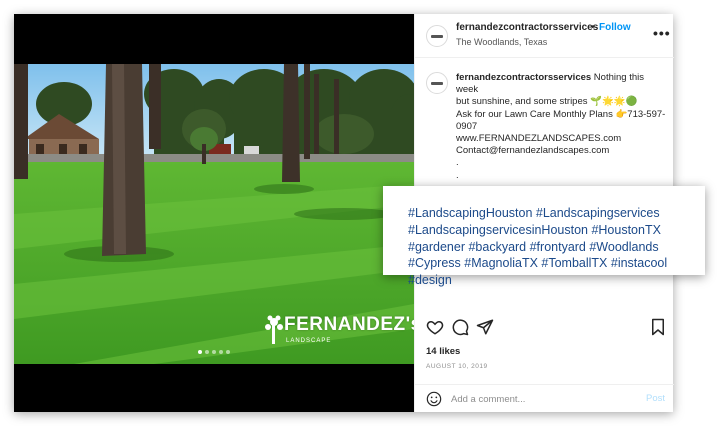 This screenshot has width=720, height=430. Describe the element at coordinates (562, 151) in the screenshot. I see `caption-email: Contact@fernandezlandscapes.com` at that location.